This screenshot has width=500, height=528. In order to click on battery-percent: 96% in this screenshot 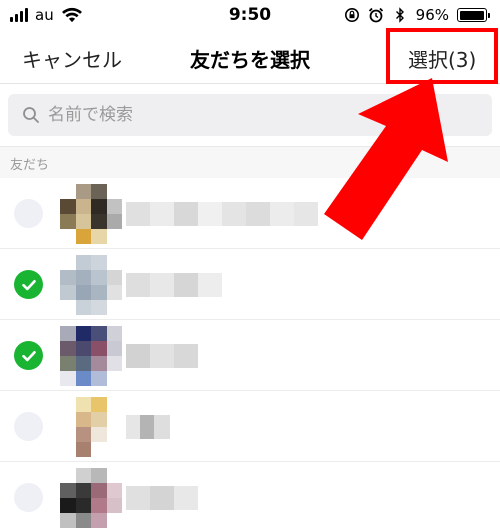, I will do `click(432, 15)`.